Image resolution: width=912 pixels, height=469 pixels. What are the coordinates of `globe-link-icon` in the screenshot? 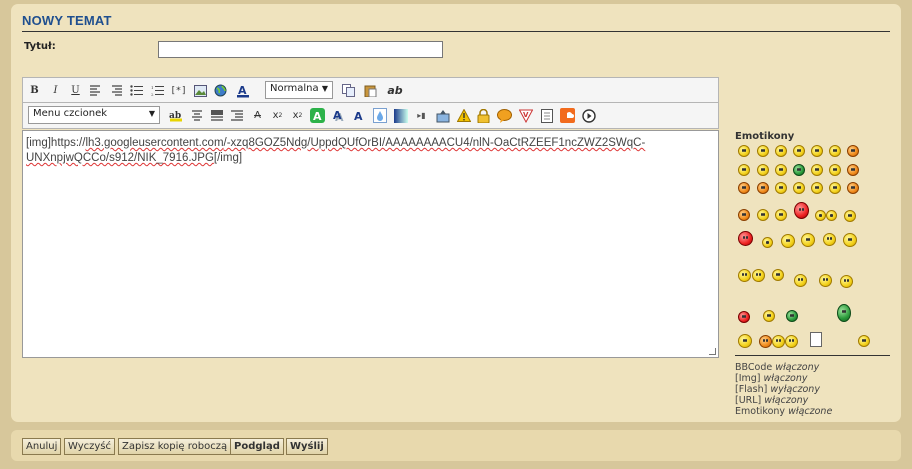 It's located at (220, 90).